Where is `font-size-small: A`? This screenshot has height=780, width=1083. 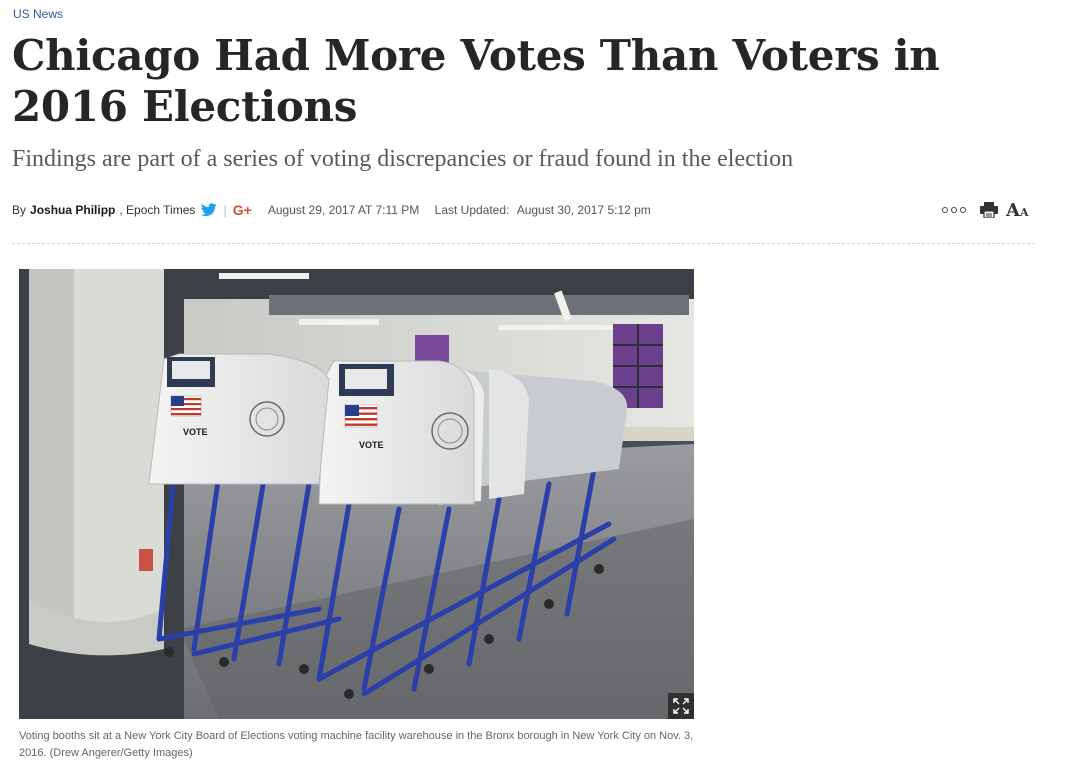 font-size-small: A is located at coordinates (1024, 212).